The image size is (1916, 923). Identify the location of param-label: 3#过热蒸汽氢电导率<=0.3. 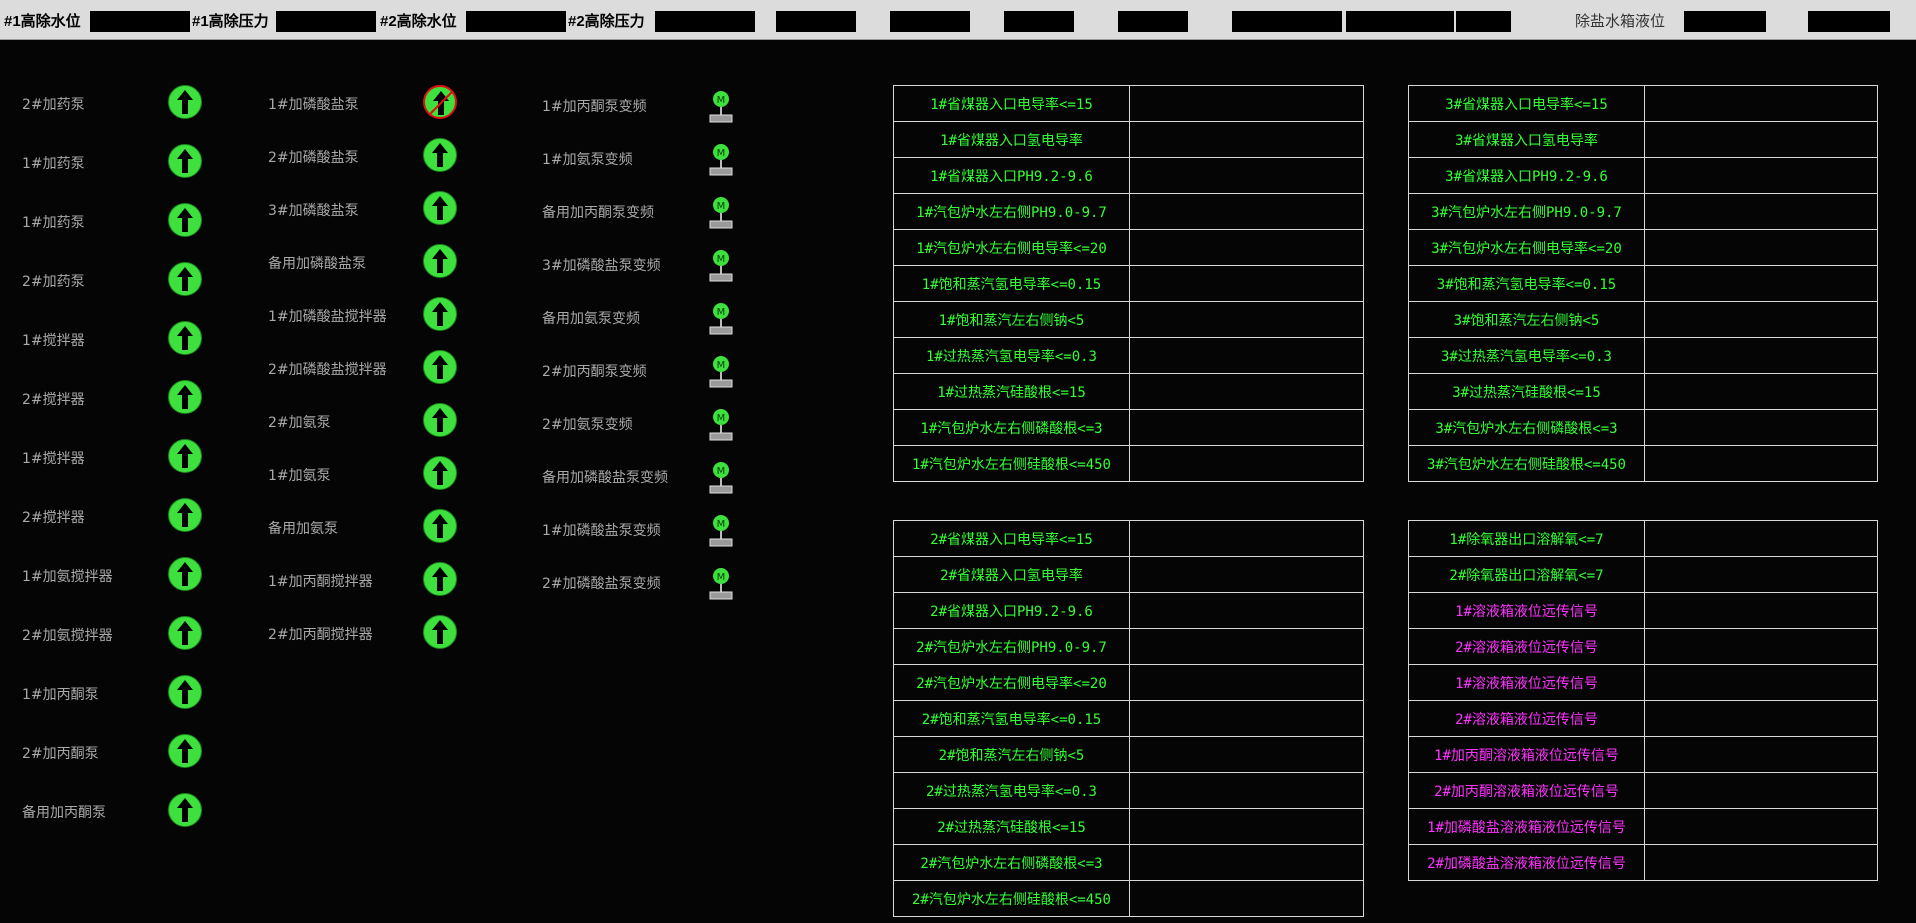
(1526, 355).